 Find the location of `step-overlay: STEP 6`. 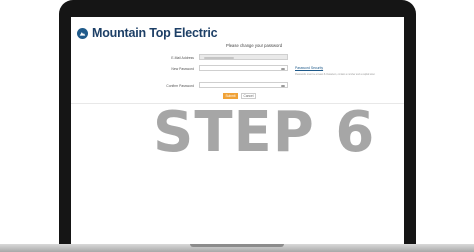

step-overlay: STEP 6 is located at coordinates (264, 132).